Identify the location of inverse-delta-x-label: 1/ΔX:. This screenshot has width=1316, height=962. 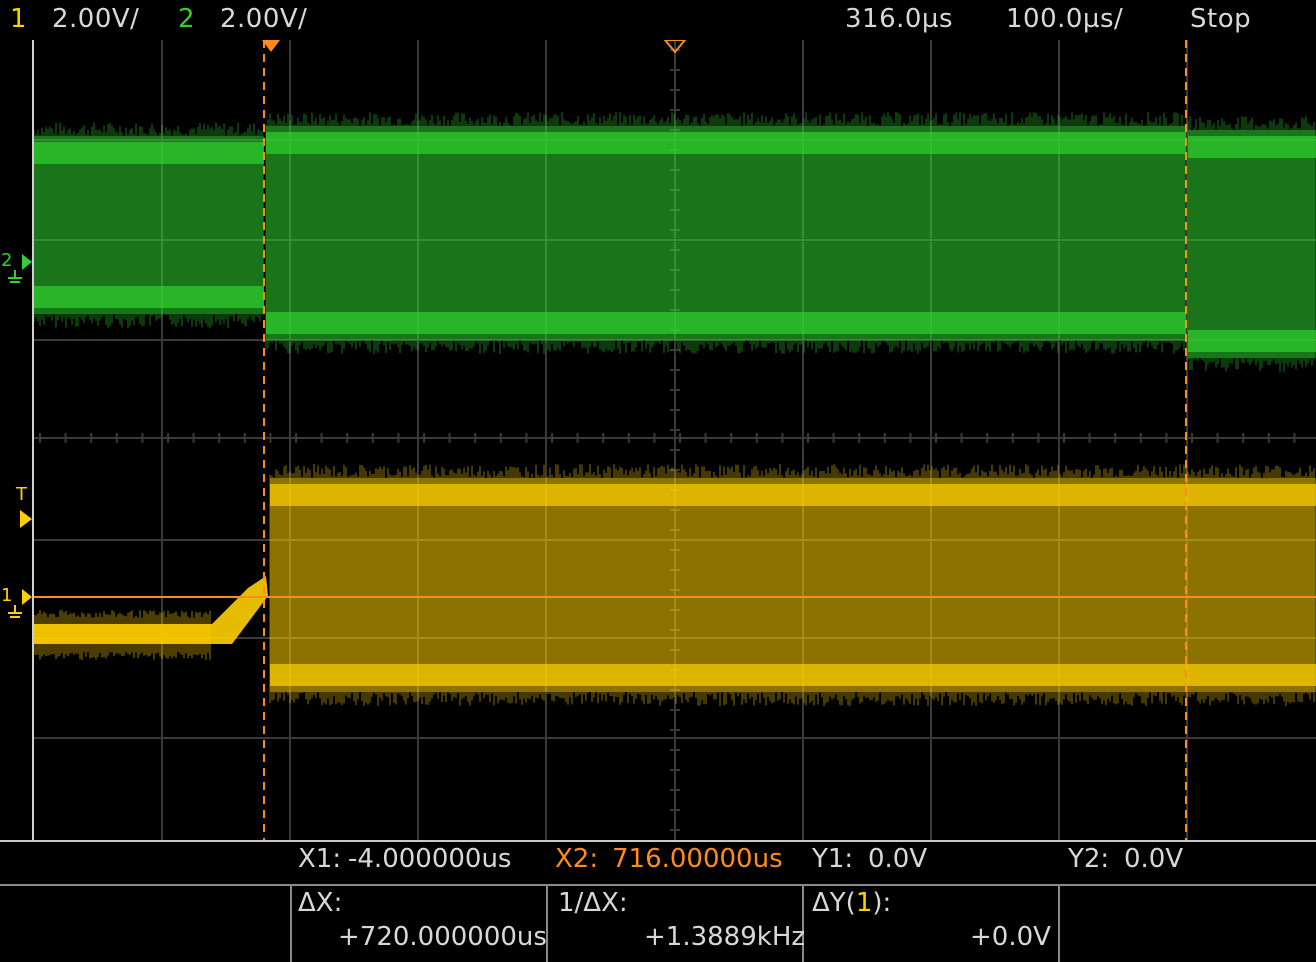
(593, 903).